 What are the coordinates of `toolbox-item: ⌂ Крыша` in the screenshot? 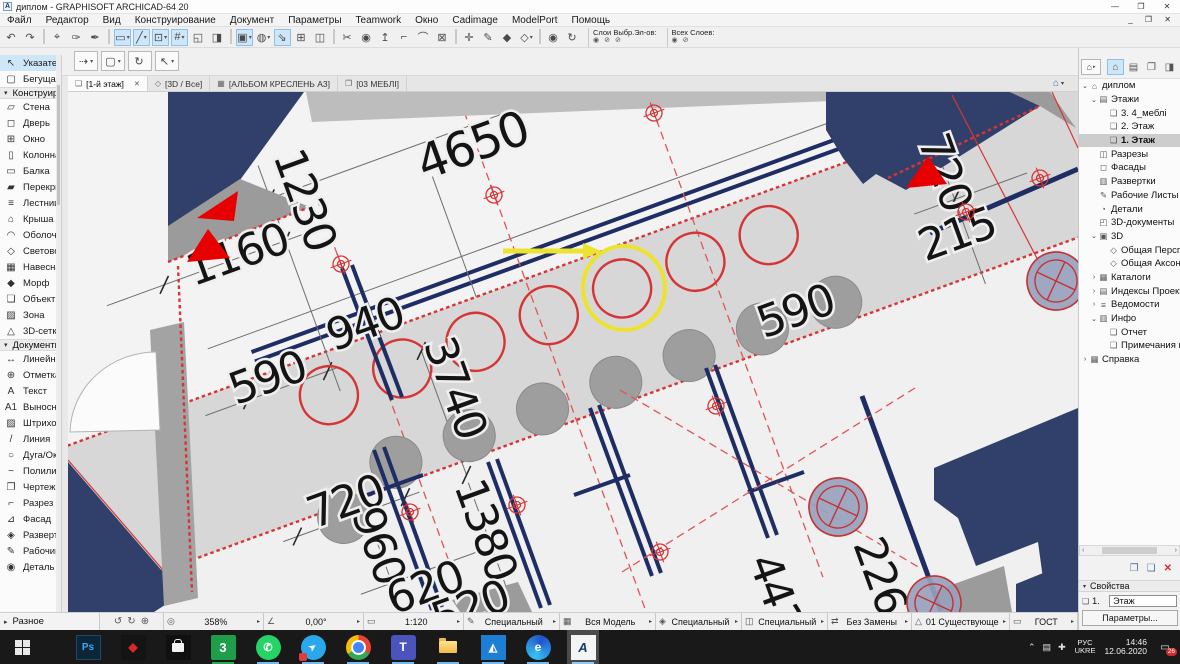 It's located at (30, 219).